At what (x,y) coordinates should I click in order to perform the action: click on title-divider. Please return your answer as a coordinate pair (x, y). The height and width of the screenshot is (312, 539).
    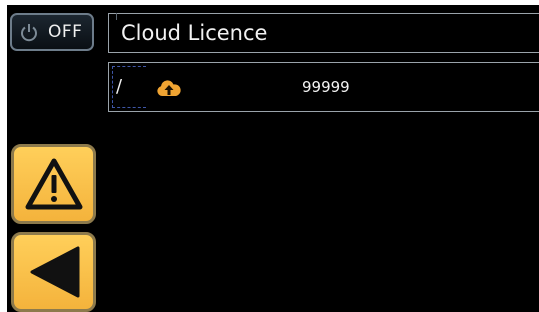
    Looking at the image, I should click on (116, 16).